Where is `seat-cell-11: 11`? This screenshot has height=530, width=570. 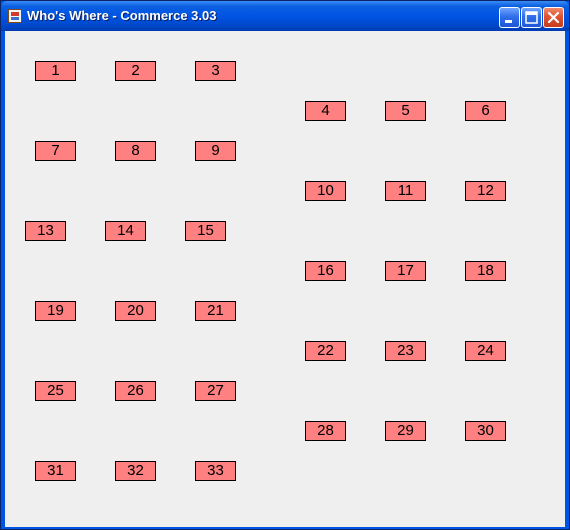
seat-cell-11: 11 is located at coordinates (405, 191).